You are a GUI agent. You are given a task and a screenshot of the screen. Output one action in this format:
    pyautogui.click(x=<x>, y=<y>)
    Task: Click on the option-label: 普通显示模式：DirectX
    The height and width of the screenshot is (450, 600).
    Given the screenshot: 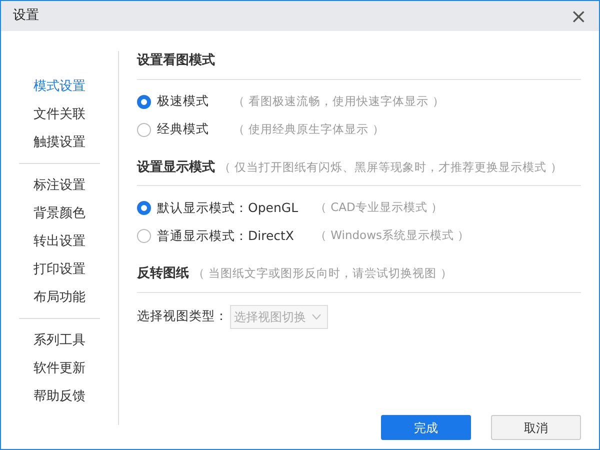 What is the action you would take?
    pyautogui.click(x=236, y=236)
    